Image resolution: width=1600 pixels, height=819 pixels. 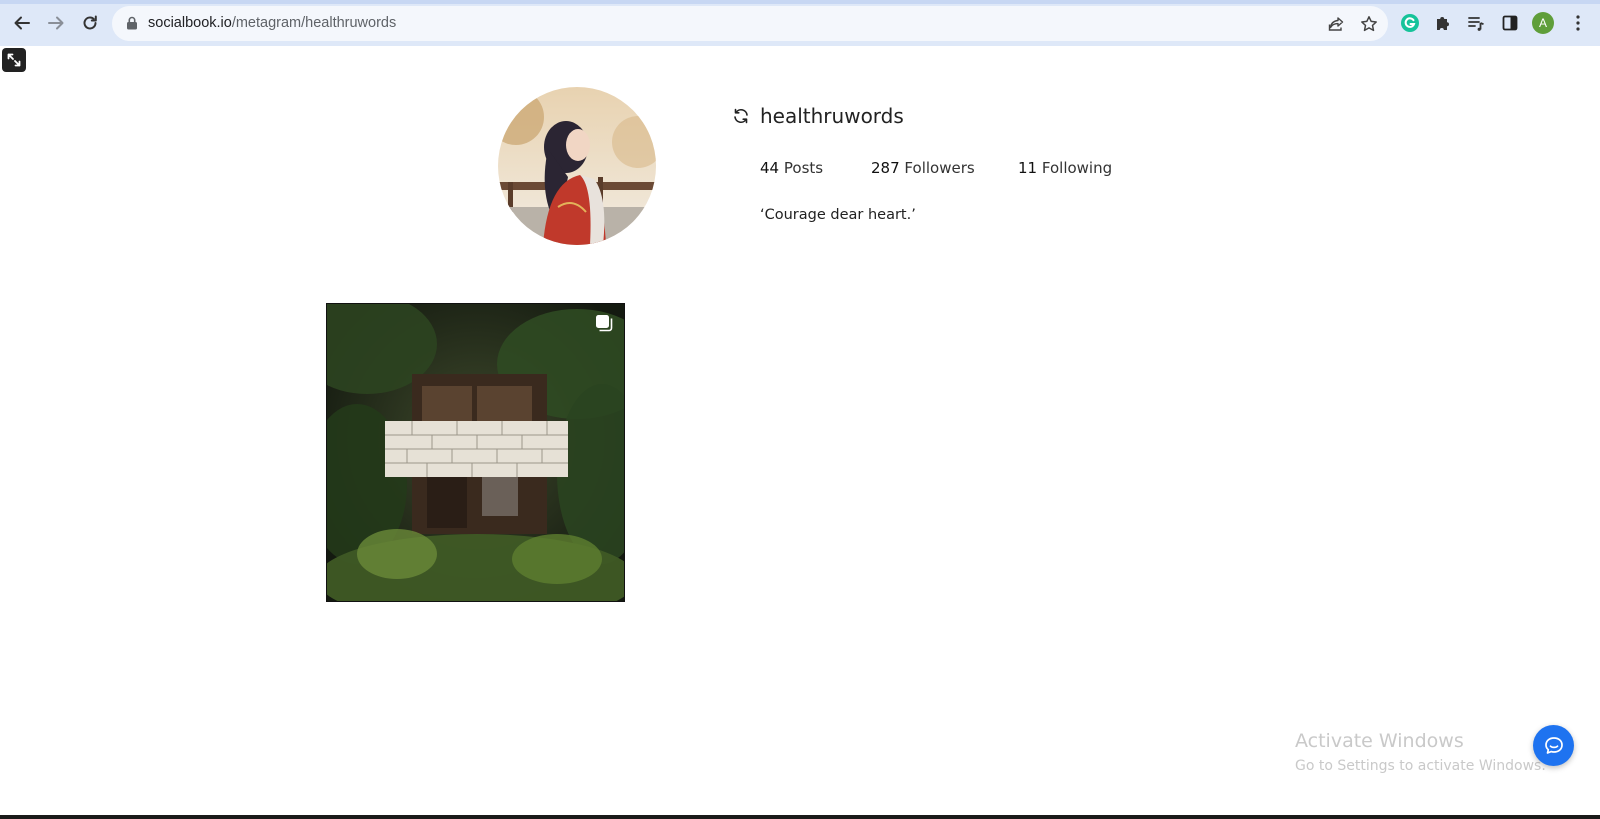 I want to click on side-panel-button, so click(x=1510, y=23).